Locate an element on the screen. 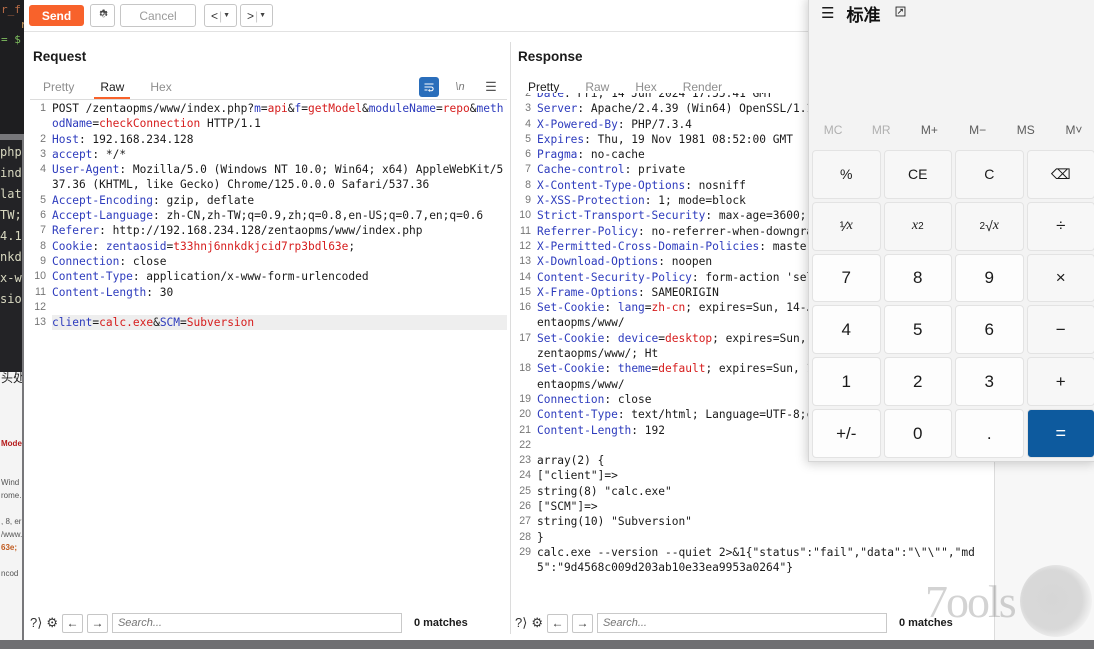  line-number: 28 is located at coordinates (525, 536).